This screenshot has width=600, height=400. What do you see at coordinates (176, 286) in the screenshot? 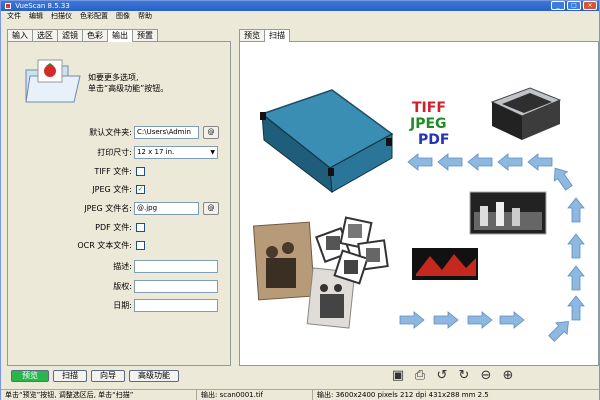
I see `copyright-input` at bounding box center [176, 286].